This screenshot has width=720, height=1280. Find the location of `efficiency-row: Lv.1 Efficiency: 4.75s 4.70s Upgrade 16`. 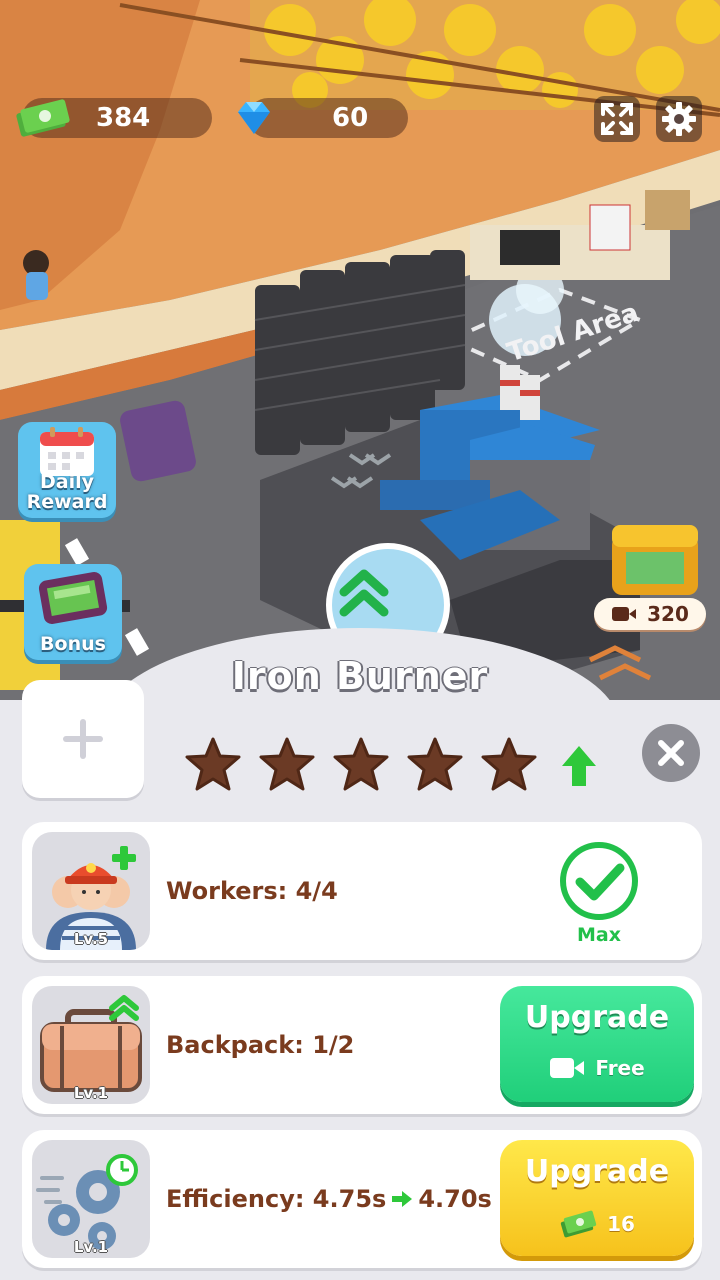

efficiency-row: Lv.1 Efficiency: 4.75s 4.70s Upgrade 16 is located at coordinates (362, 1199).